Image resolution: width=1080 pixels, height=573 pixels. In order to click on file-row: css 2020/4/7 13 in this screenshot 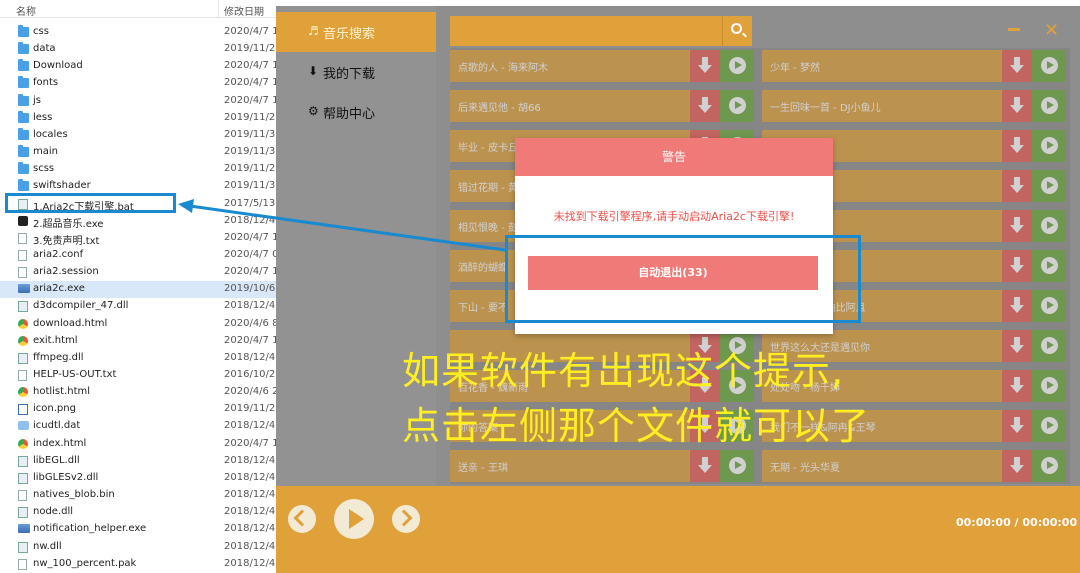, I will do `click(142, 32)`.